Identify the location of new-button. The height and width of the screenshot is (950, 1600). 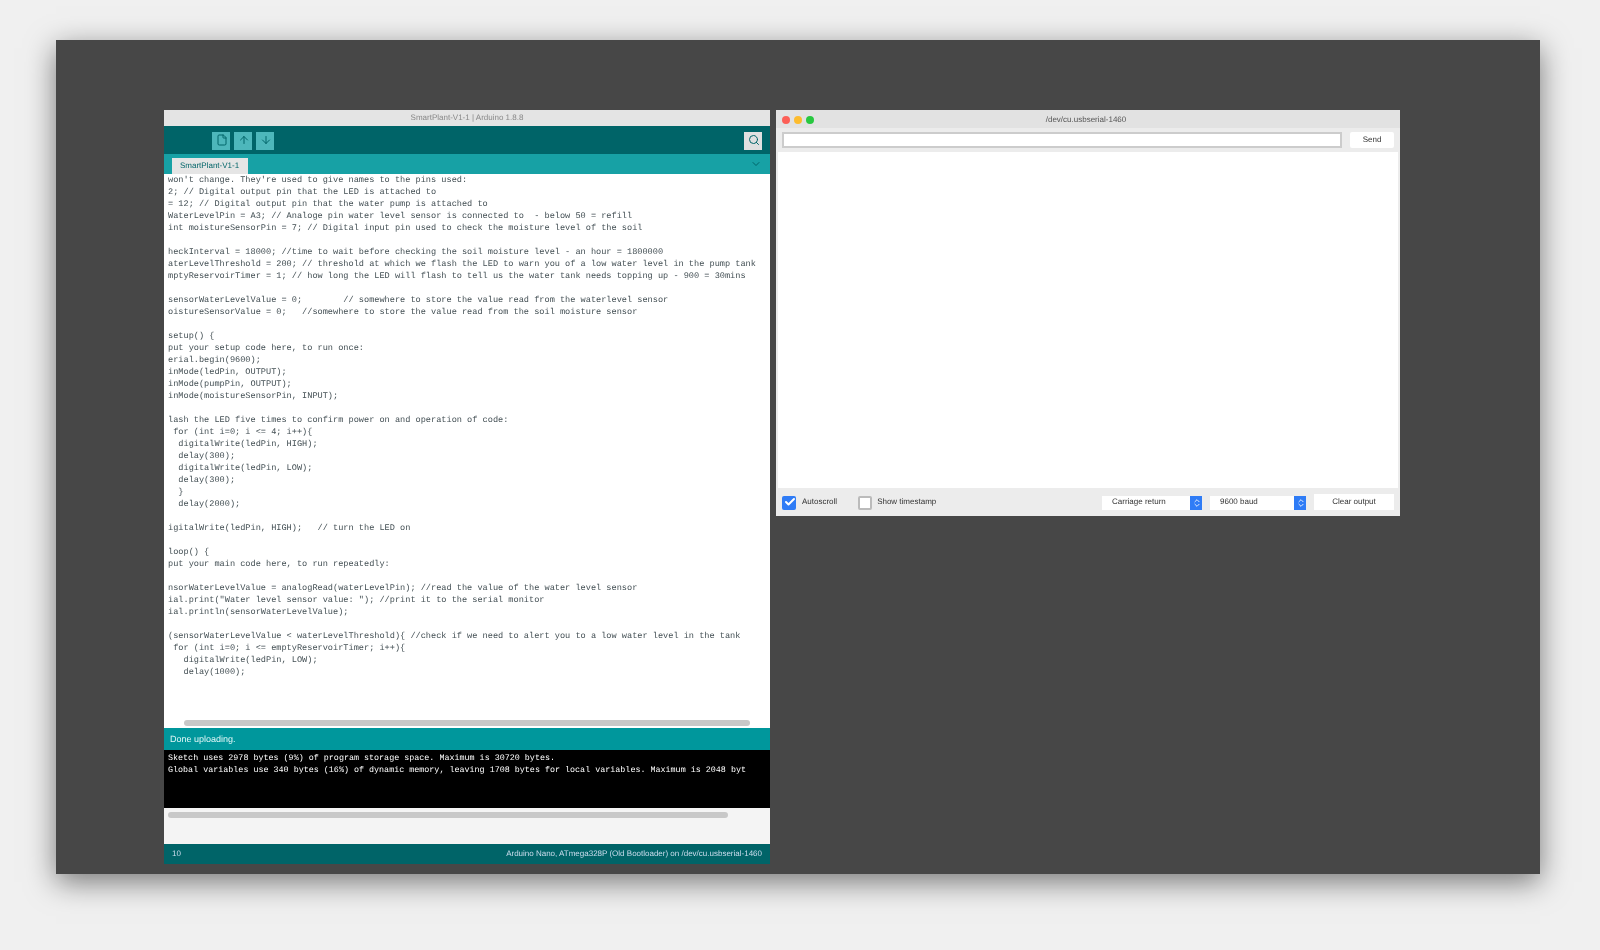
(221, 140).